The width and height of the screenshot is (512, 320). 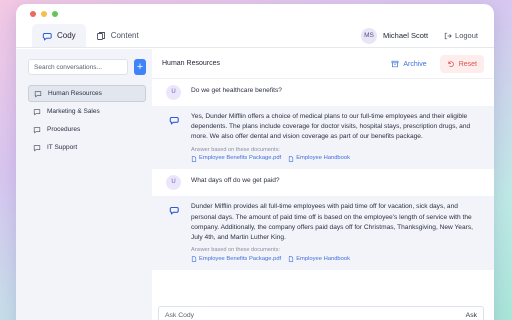 I want to click on user-message: U What days off do we get paid?, so click(x=323, y=182).